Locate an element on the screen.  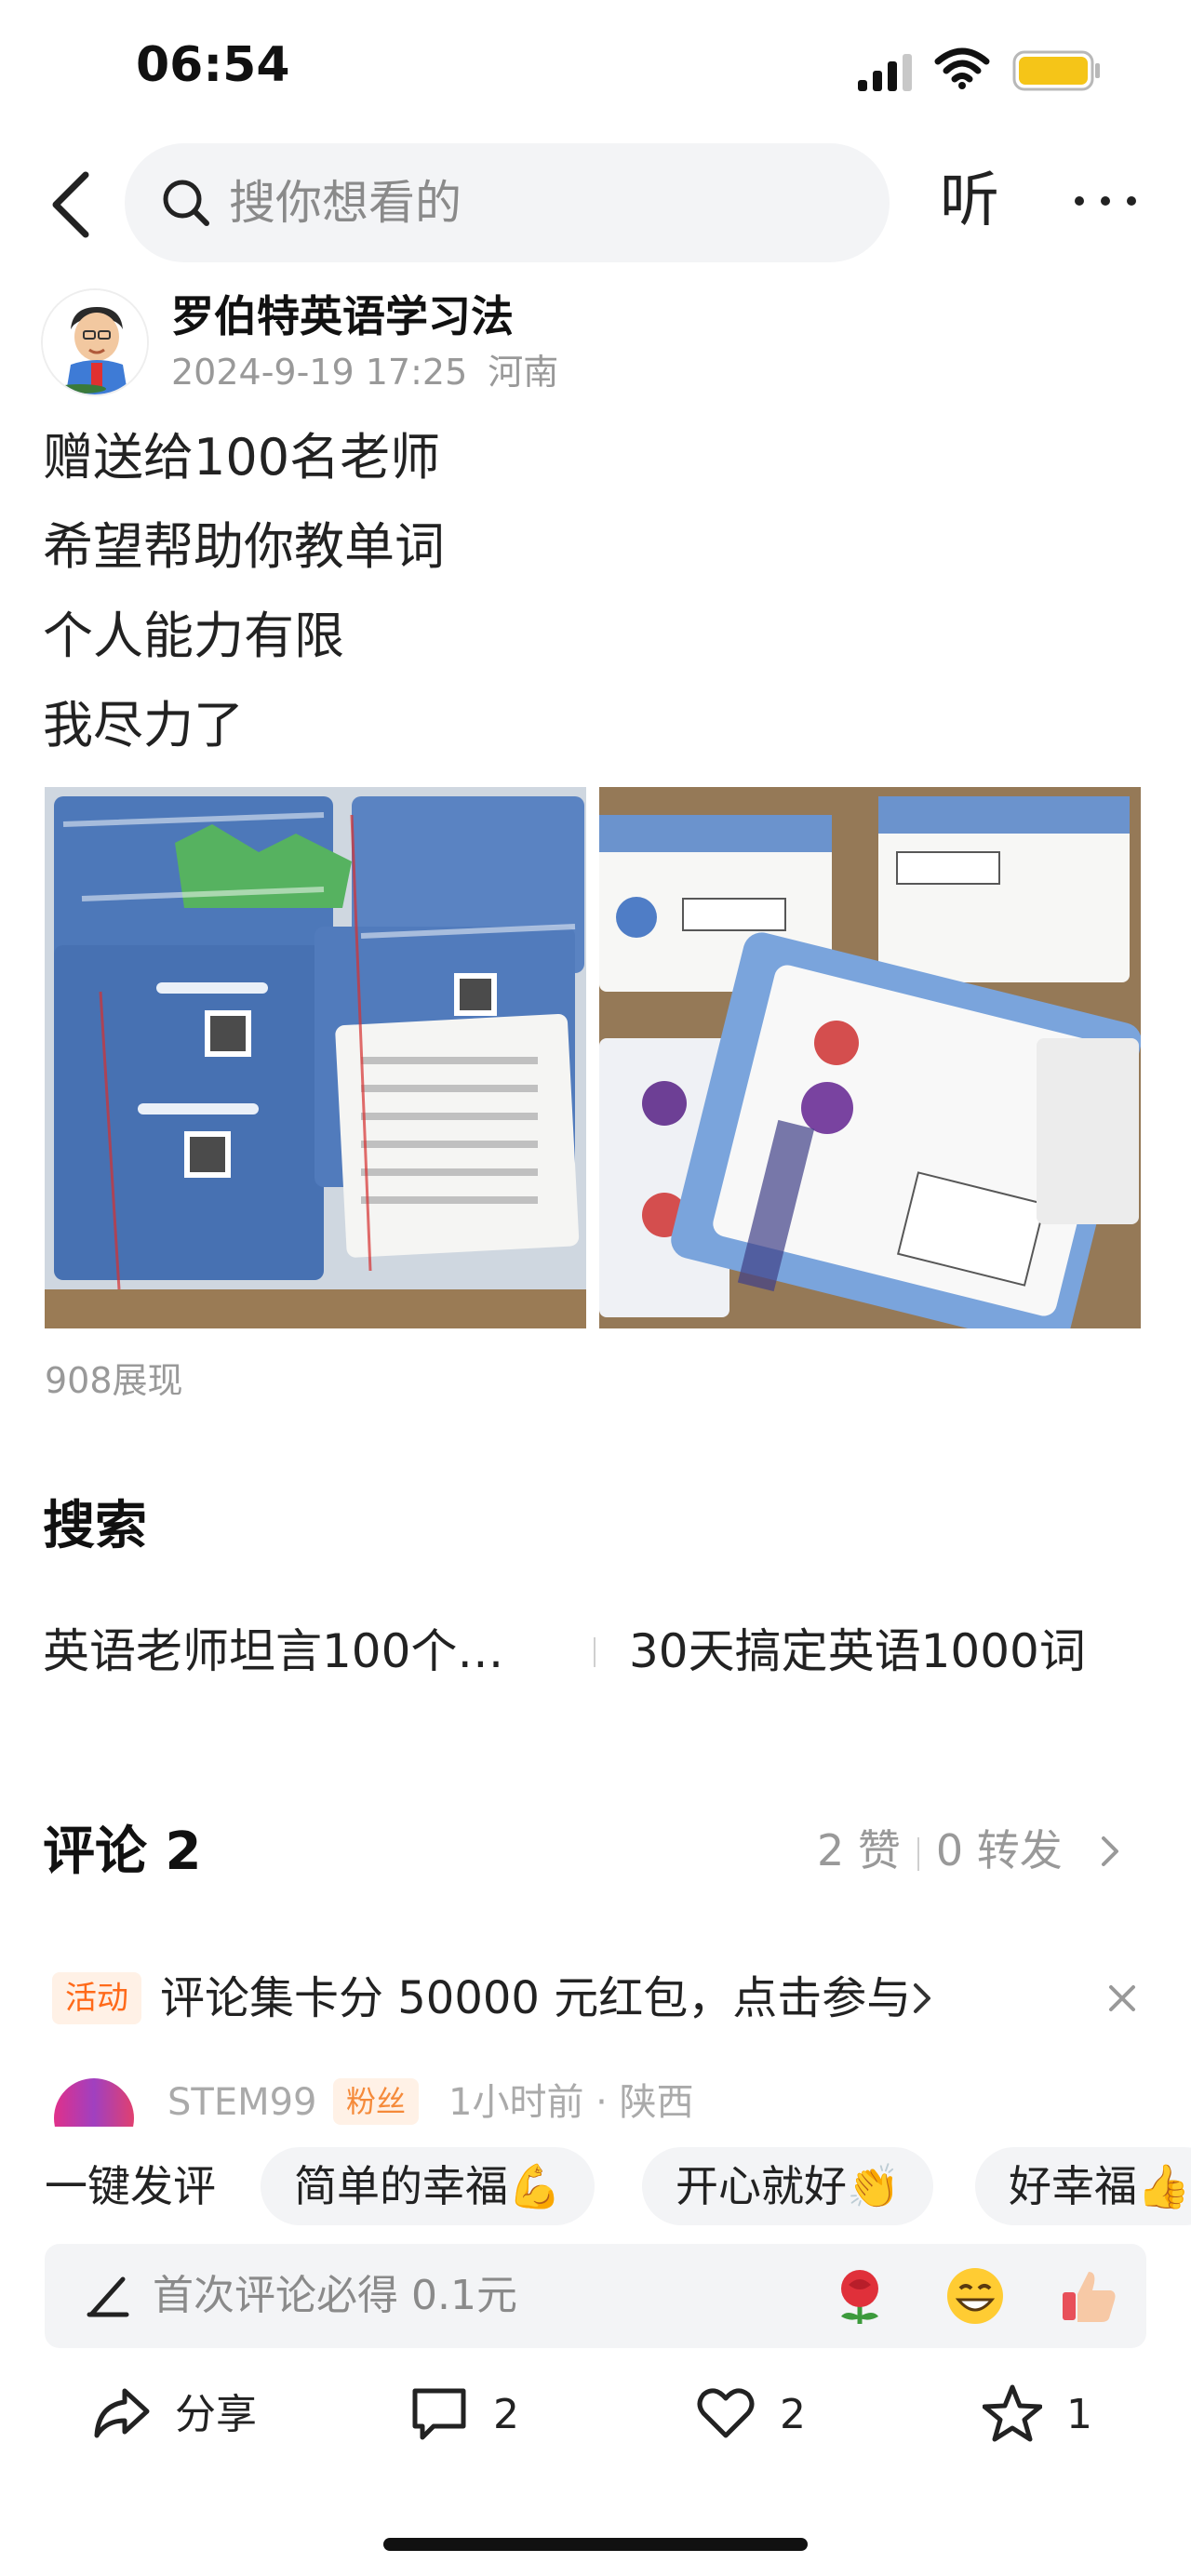
quick-reply-chip: 简单的幸福💪 is located at coordinates (428, 2186).